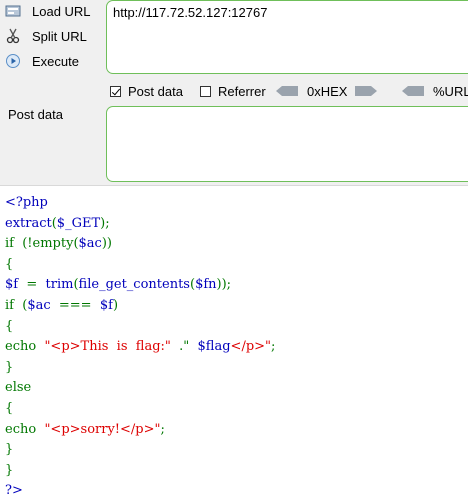 The height and width of the screenshot is (502, 468). Describe the element at coordinates (366, 91) in the screenshot. I see `arrow-right-icon` at that location.